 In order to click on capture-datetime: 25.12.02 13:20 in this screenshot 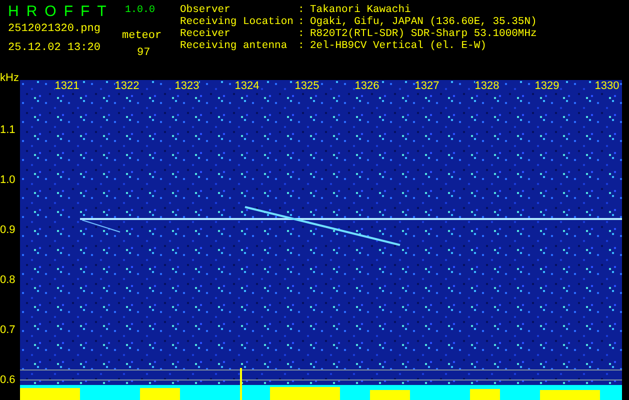, I will do `click(55, 48)`.